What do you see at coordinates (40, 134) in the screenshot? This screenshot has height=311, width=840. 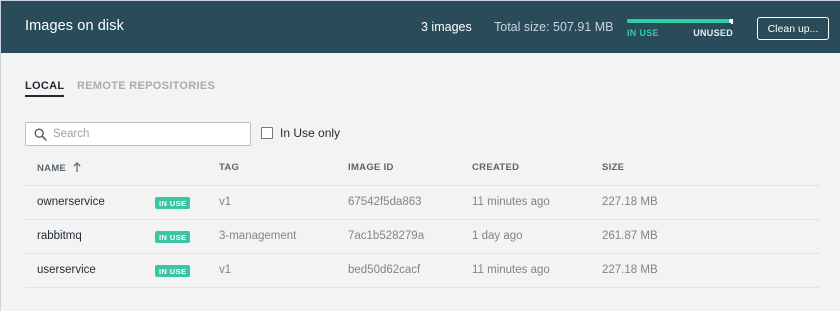 I see `search-icon` at bounding box center [40, 134].